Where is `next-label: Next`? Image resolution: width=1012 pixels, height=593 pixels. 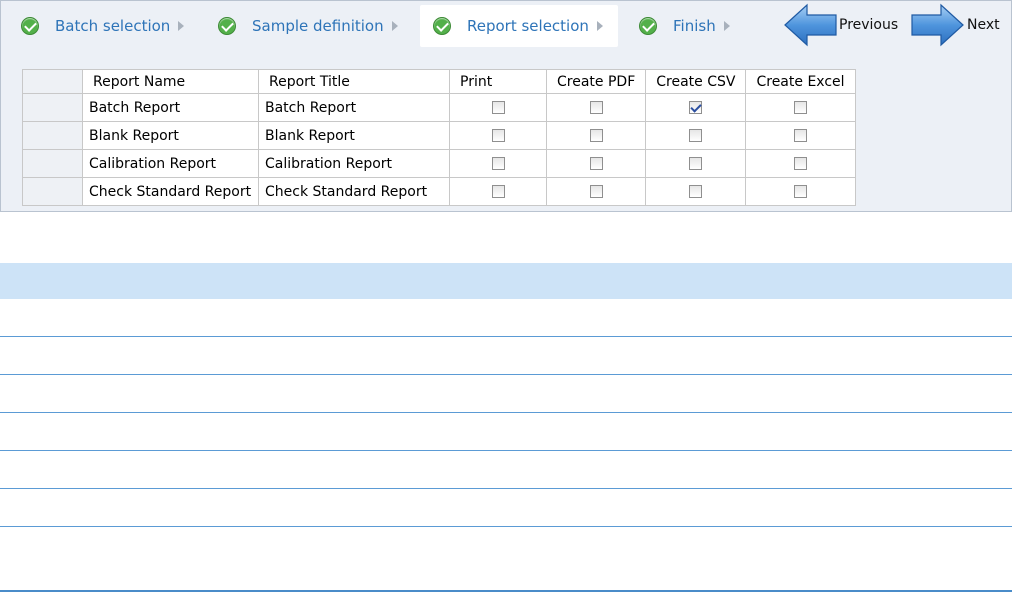 next-label: Next is located at coordinates (983, 25).